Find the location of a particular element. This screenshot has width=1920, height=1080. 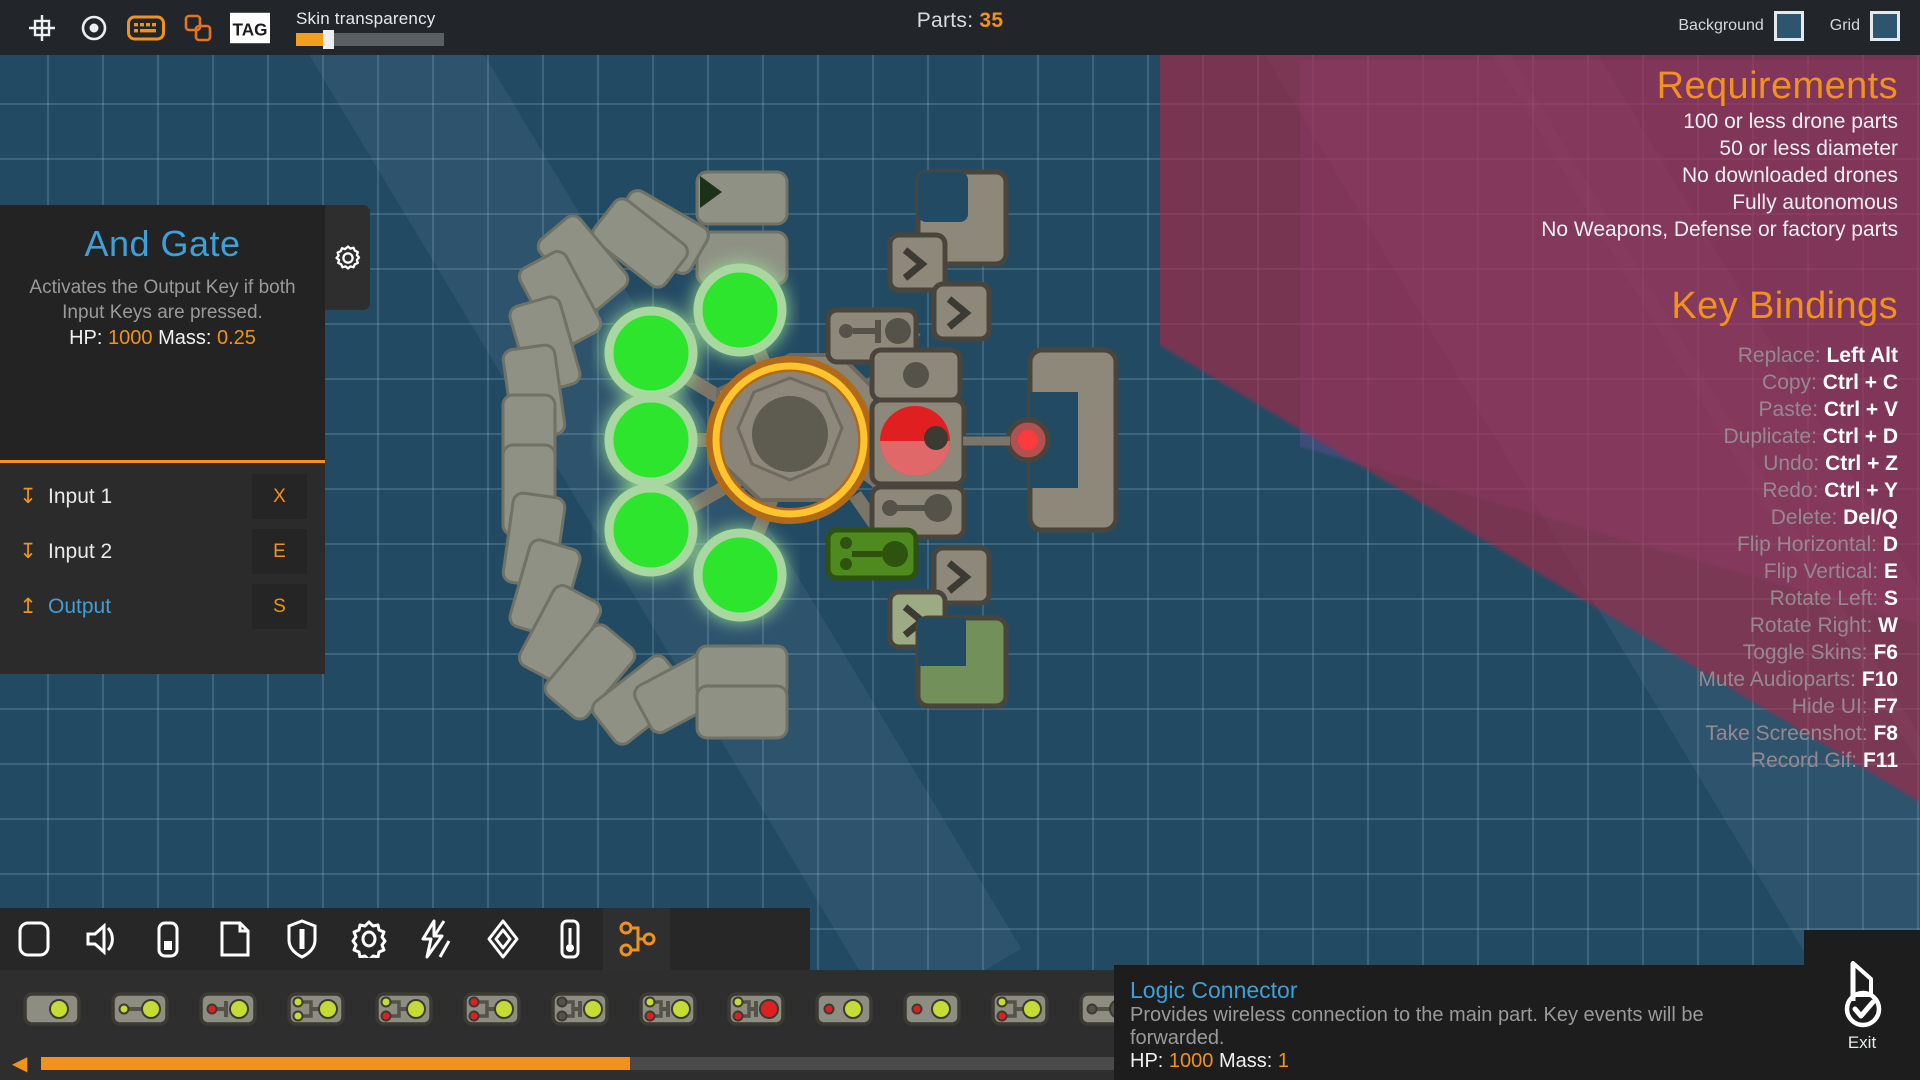

tooltip-hp-label: HP: is located at coordinates (1147, 1061).